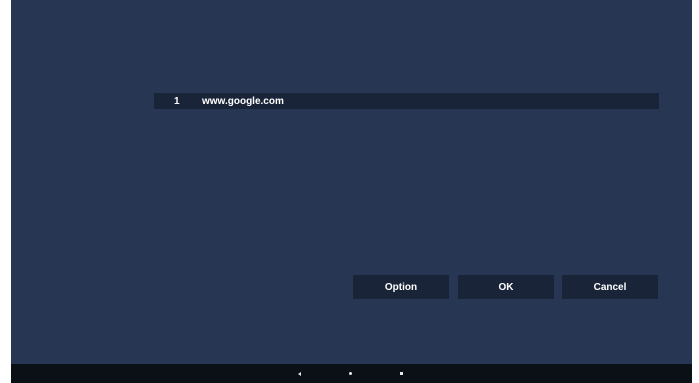 The height and width of the screenshot is (383, 699). Describe the element at coordinates (177, 101) in the screenshot. I see `list-item-index: 1` at that location.